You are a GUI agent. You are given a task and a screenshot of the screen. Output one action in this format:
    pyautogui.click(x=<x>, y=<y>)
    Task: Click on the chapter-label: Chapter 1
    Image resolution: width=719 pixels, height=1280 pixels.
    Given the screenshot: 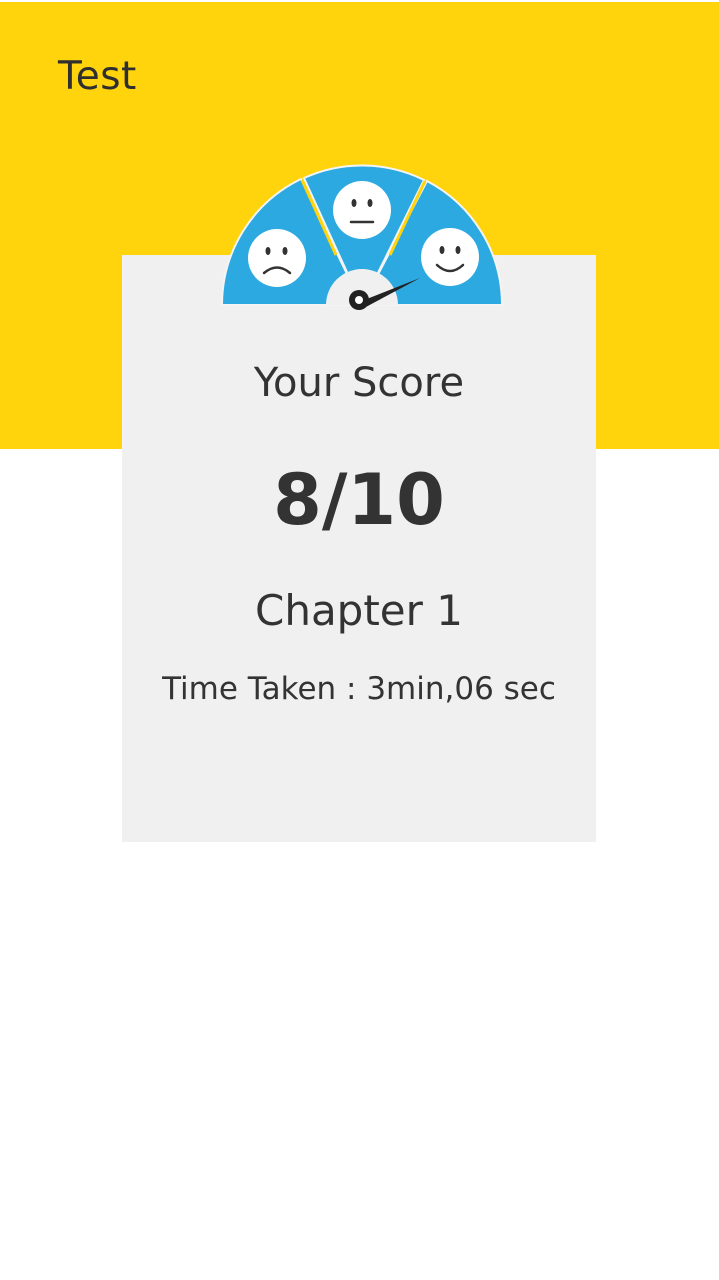 What is the action you would take?
    pyautogui.click(x=359, y=610)
    